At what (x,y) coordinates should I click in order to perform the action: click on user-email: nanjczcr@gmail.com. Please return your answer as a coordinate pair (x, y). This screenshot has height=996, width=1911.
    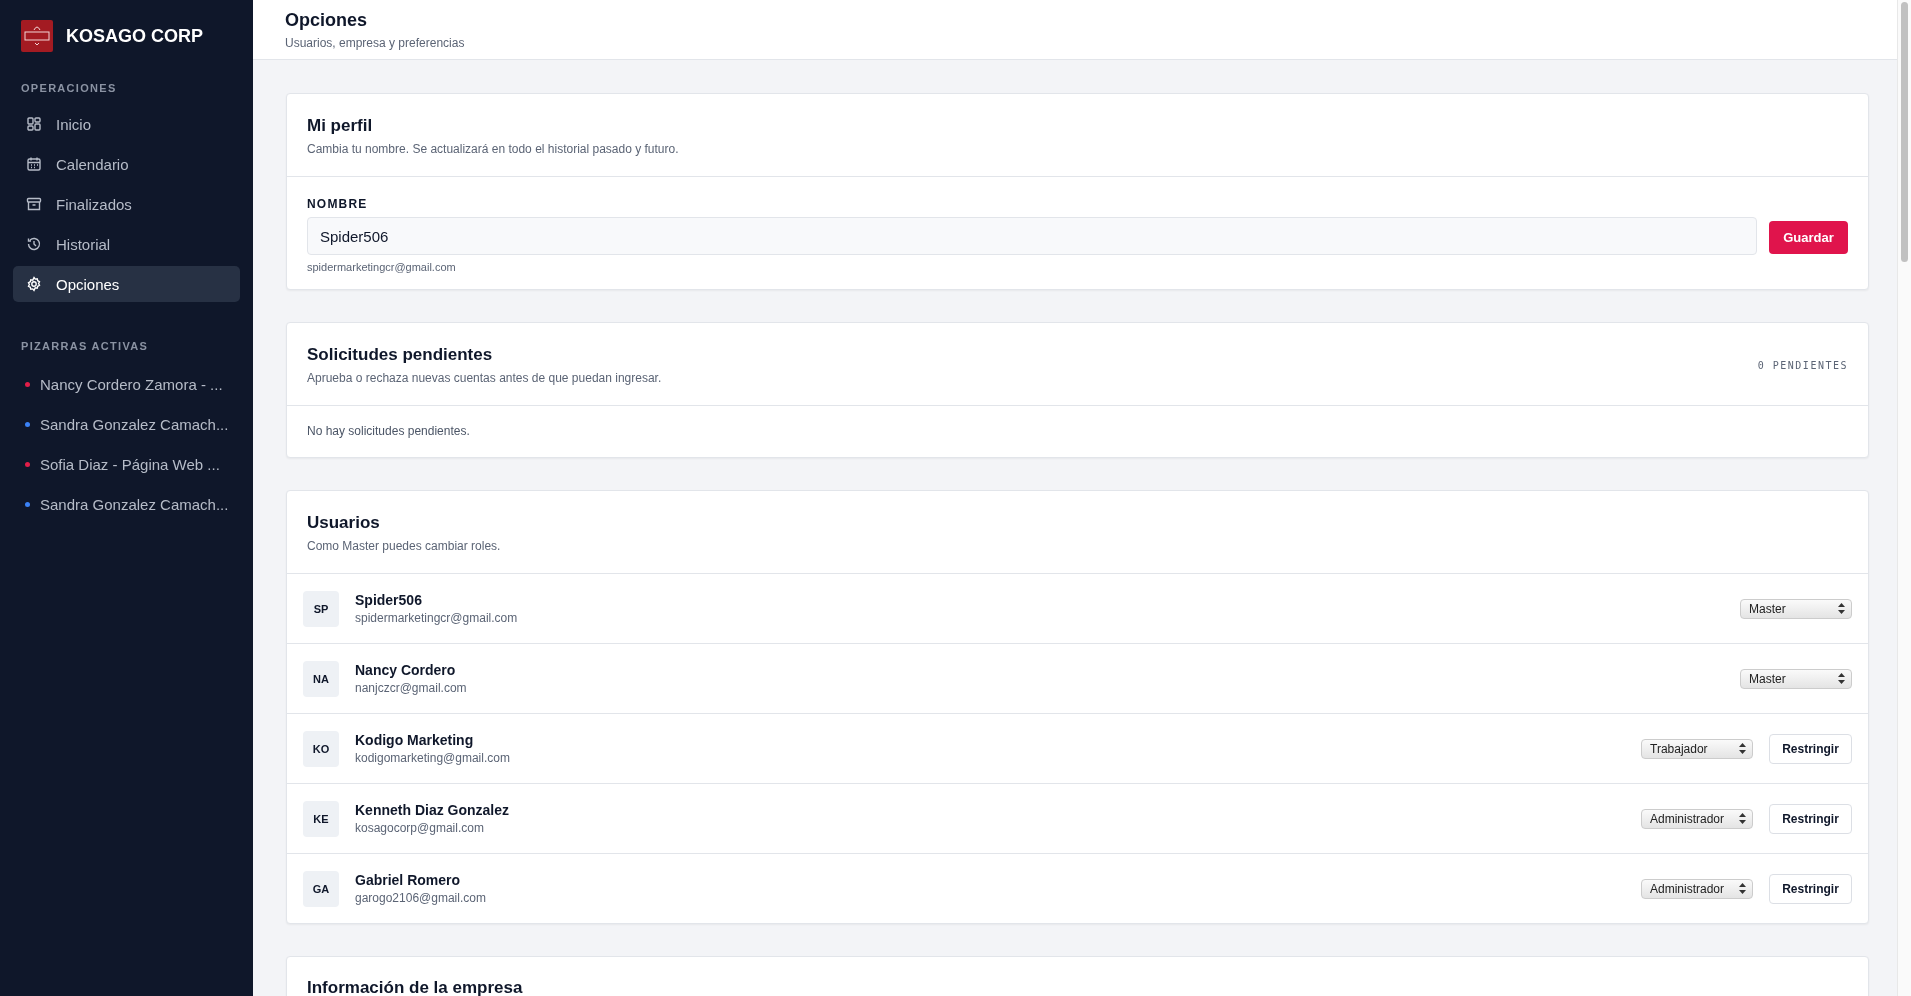
    Looking at the image, I should click on (411, 688).